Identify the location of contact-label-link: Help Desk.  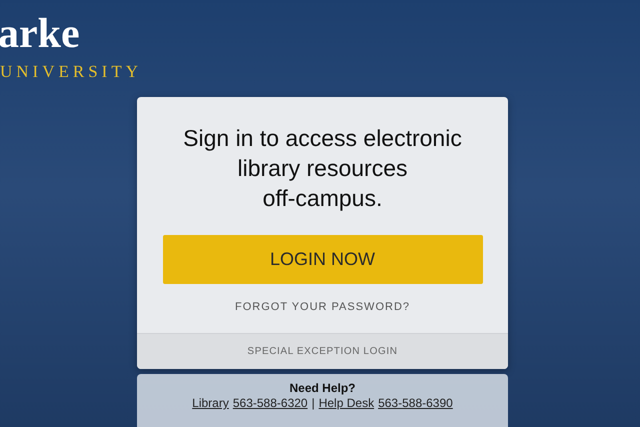
(346, 403).